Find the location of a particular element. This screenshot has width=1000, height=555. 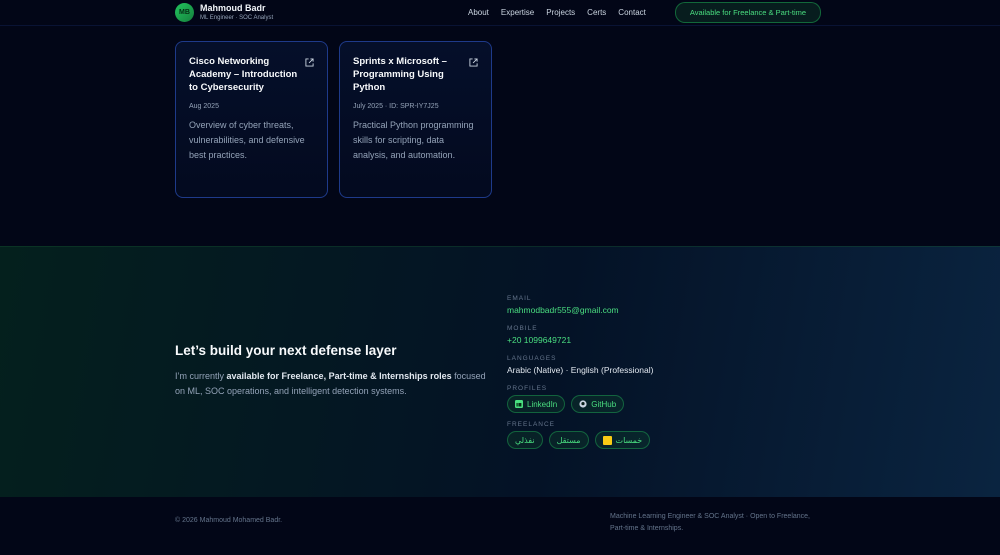

cert-date: July 2025 · ID: SPR-IY7J25 is located at coordinates (396, 106).